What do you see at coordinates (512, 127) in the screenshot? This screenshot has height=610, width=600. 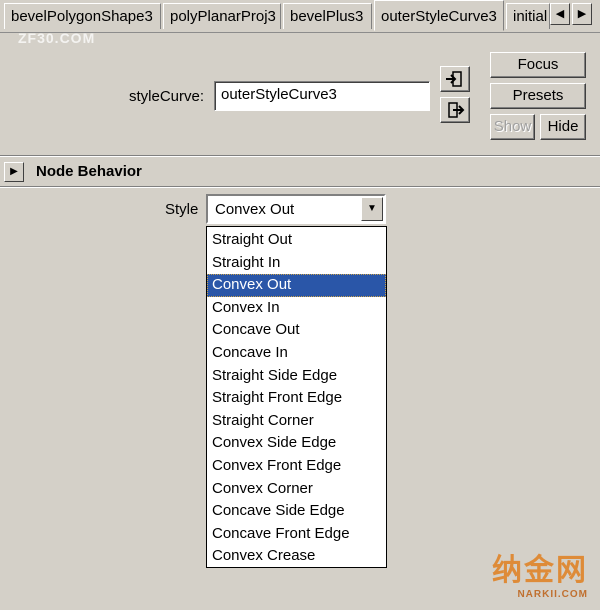 I see `show-button: Show` at bounding box center [512, 127].